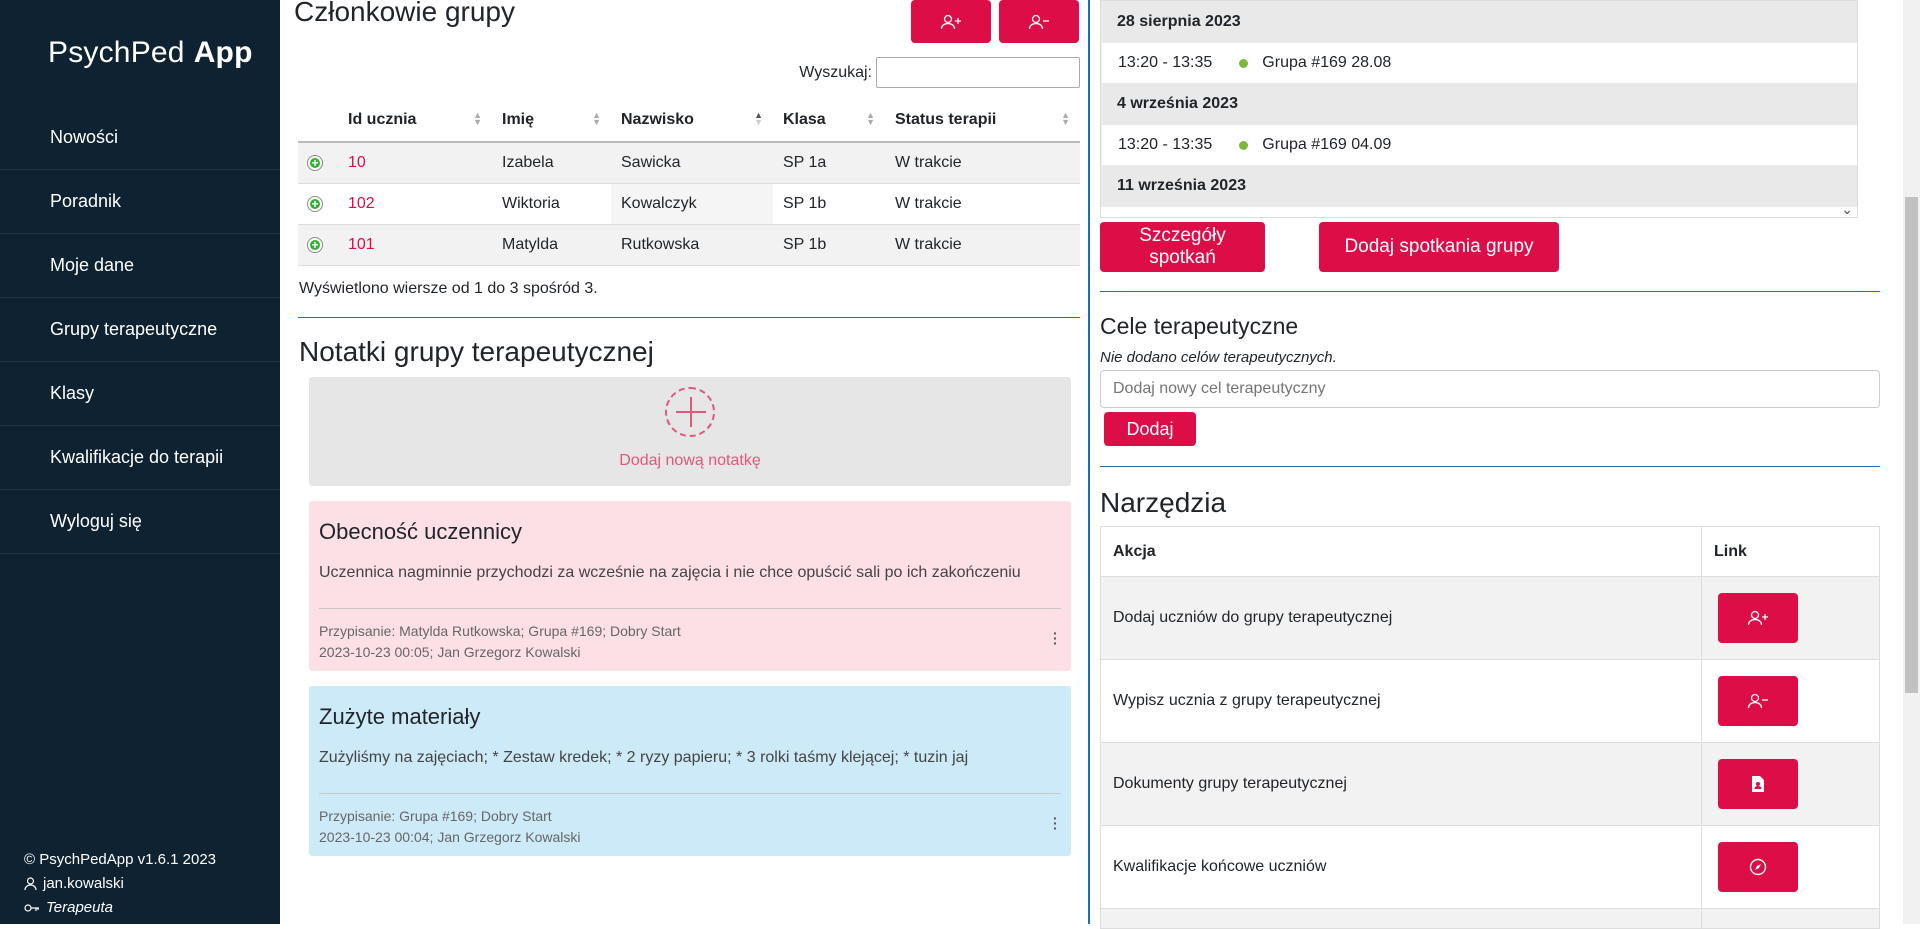 Image resolution: width=1920 pixels, height=929 pixels. I want to click on table-row: + 102 Wiktoria Kowalczyk SP 1b W trakcie, so click(689, 204).